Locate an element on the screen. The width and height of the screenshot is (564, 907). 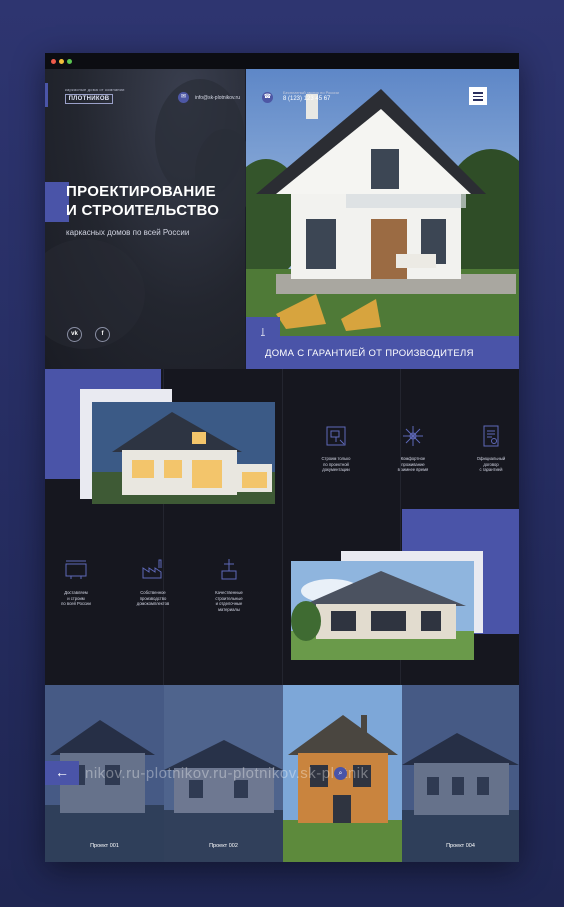
project-label-1: Проект 001 is located at coordinates (104, 846).